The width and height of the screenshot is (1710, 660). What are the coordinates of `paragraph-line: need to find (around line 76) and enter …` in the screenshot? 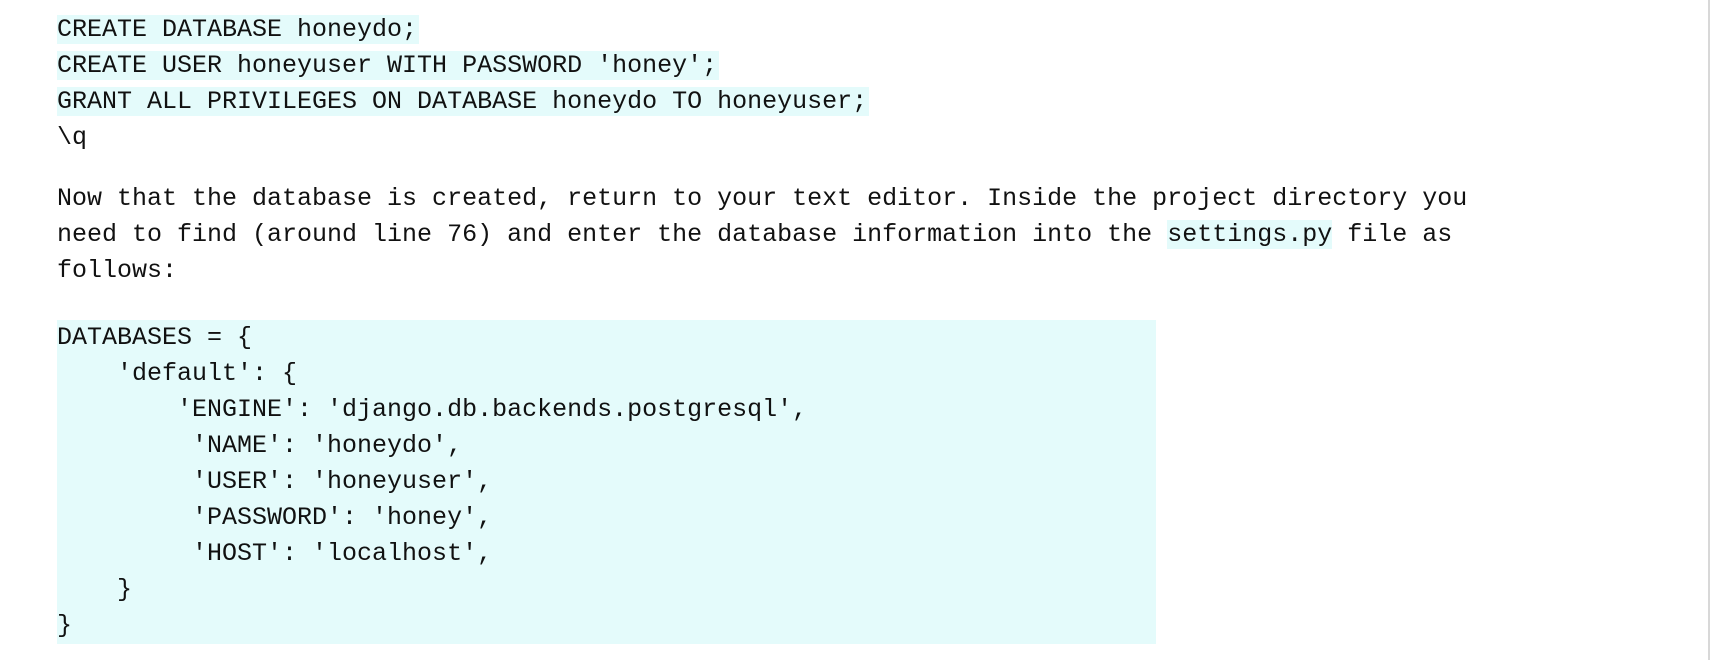 It's located at (862, 235).